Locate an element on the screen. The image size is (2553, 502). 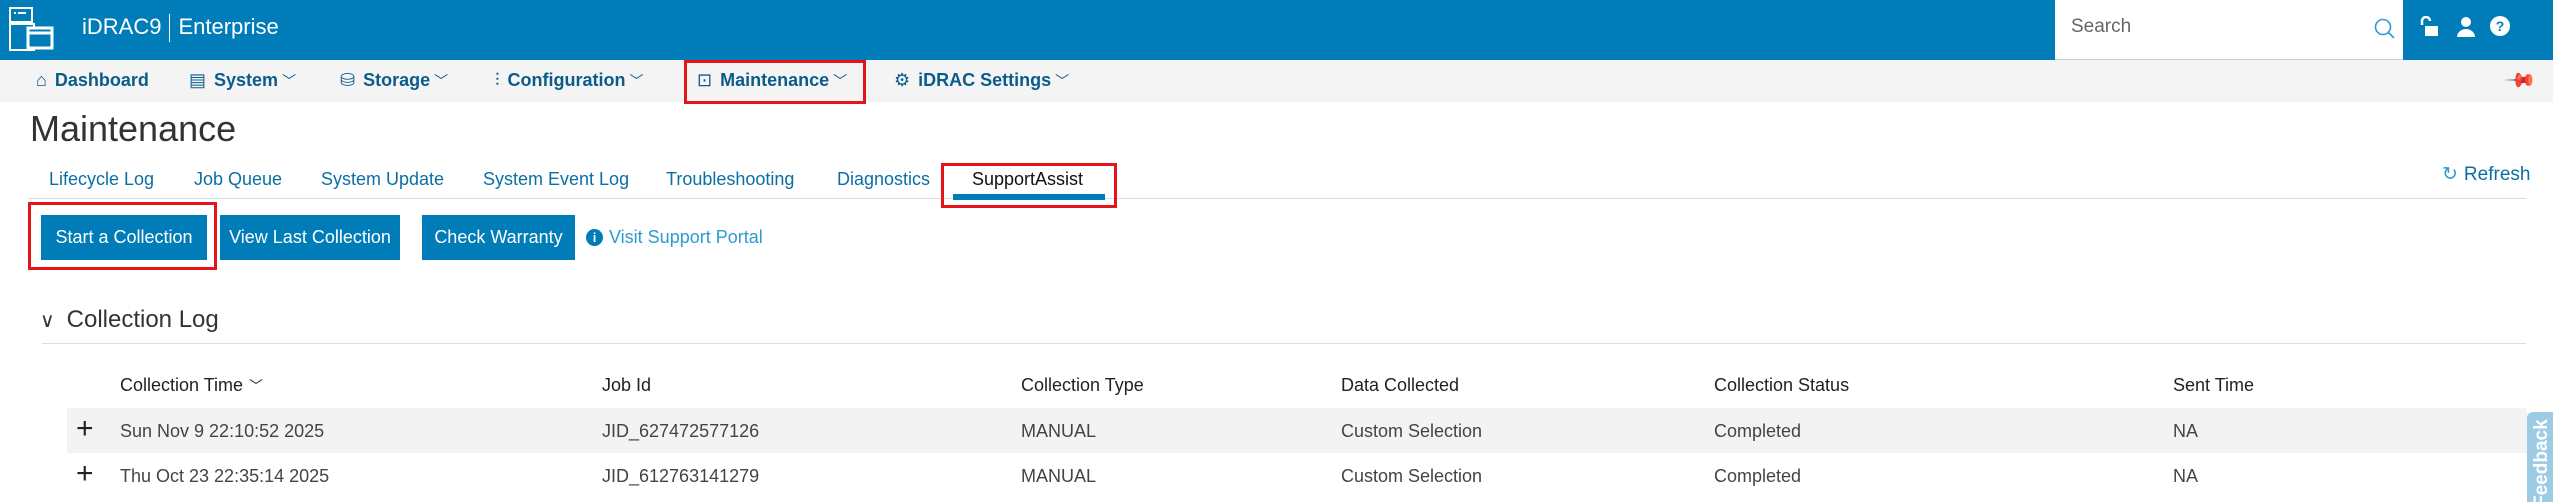
cell-job-id: JID_612763141279 is located at coordinates (681, 476).